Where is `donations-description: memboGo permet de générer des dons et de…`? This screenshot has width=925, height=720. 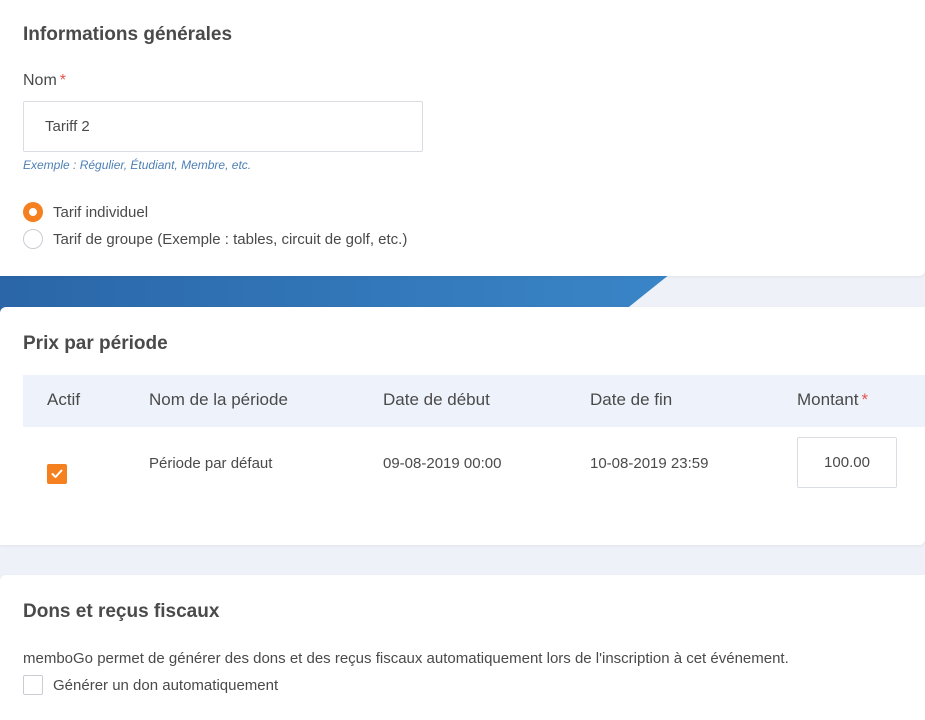 donations-description: memboGo permet de générer des dons et de… is located at coordinates (406, 658).